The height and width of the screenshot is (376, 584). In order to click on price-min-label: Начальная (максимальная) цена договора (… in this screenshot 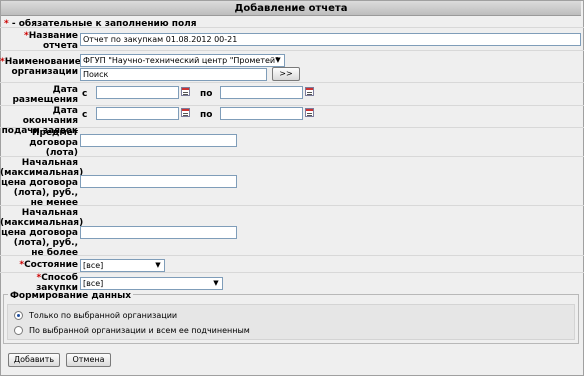, I will do `click(42, 183)`.